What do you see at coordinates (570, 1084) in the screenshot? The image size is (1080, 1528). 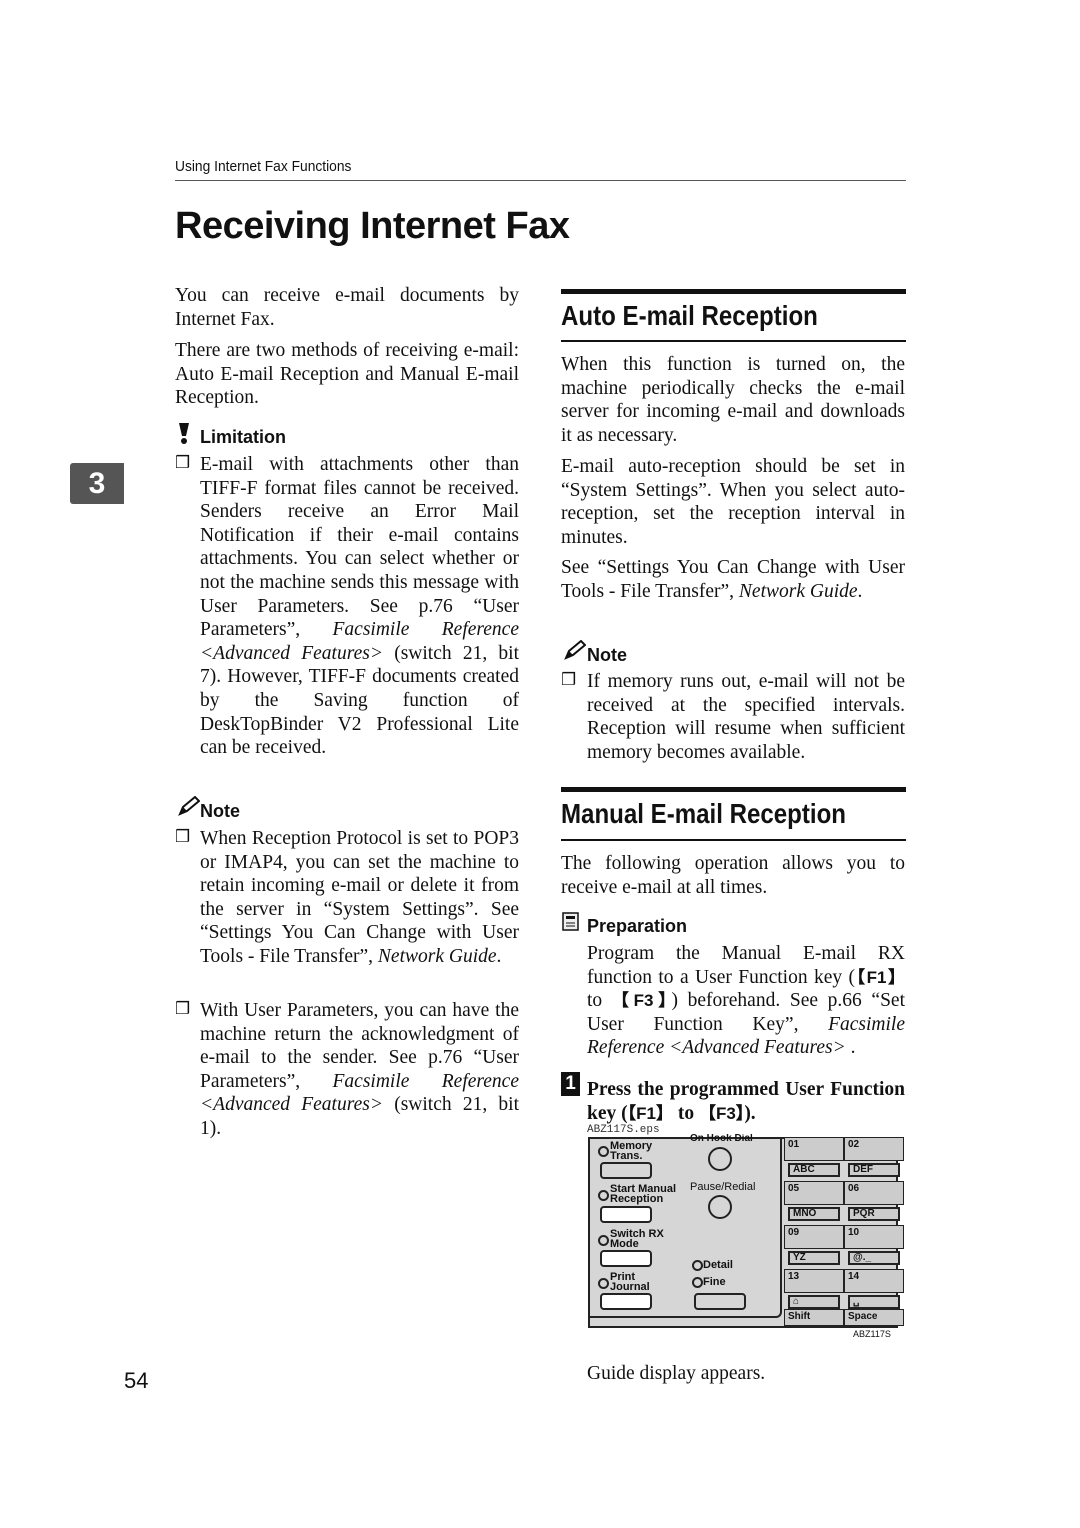 I see `step-number: 1` at bounding box center [570, 1084].